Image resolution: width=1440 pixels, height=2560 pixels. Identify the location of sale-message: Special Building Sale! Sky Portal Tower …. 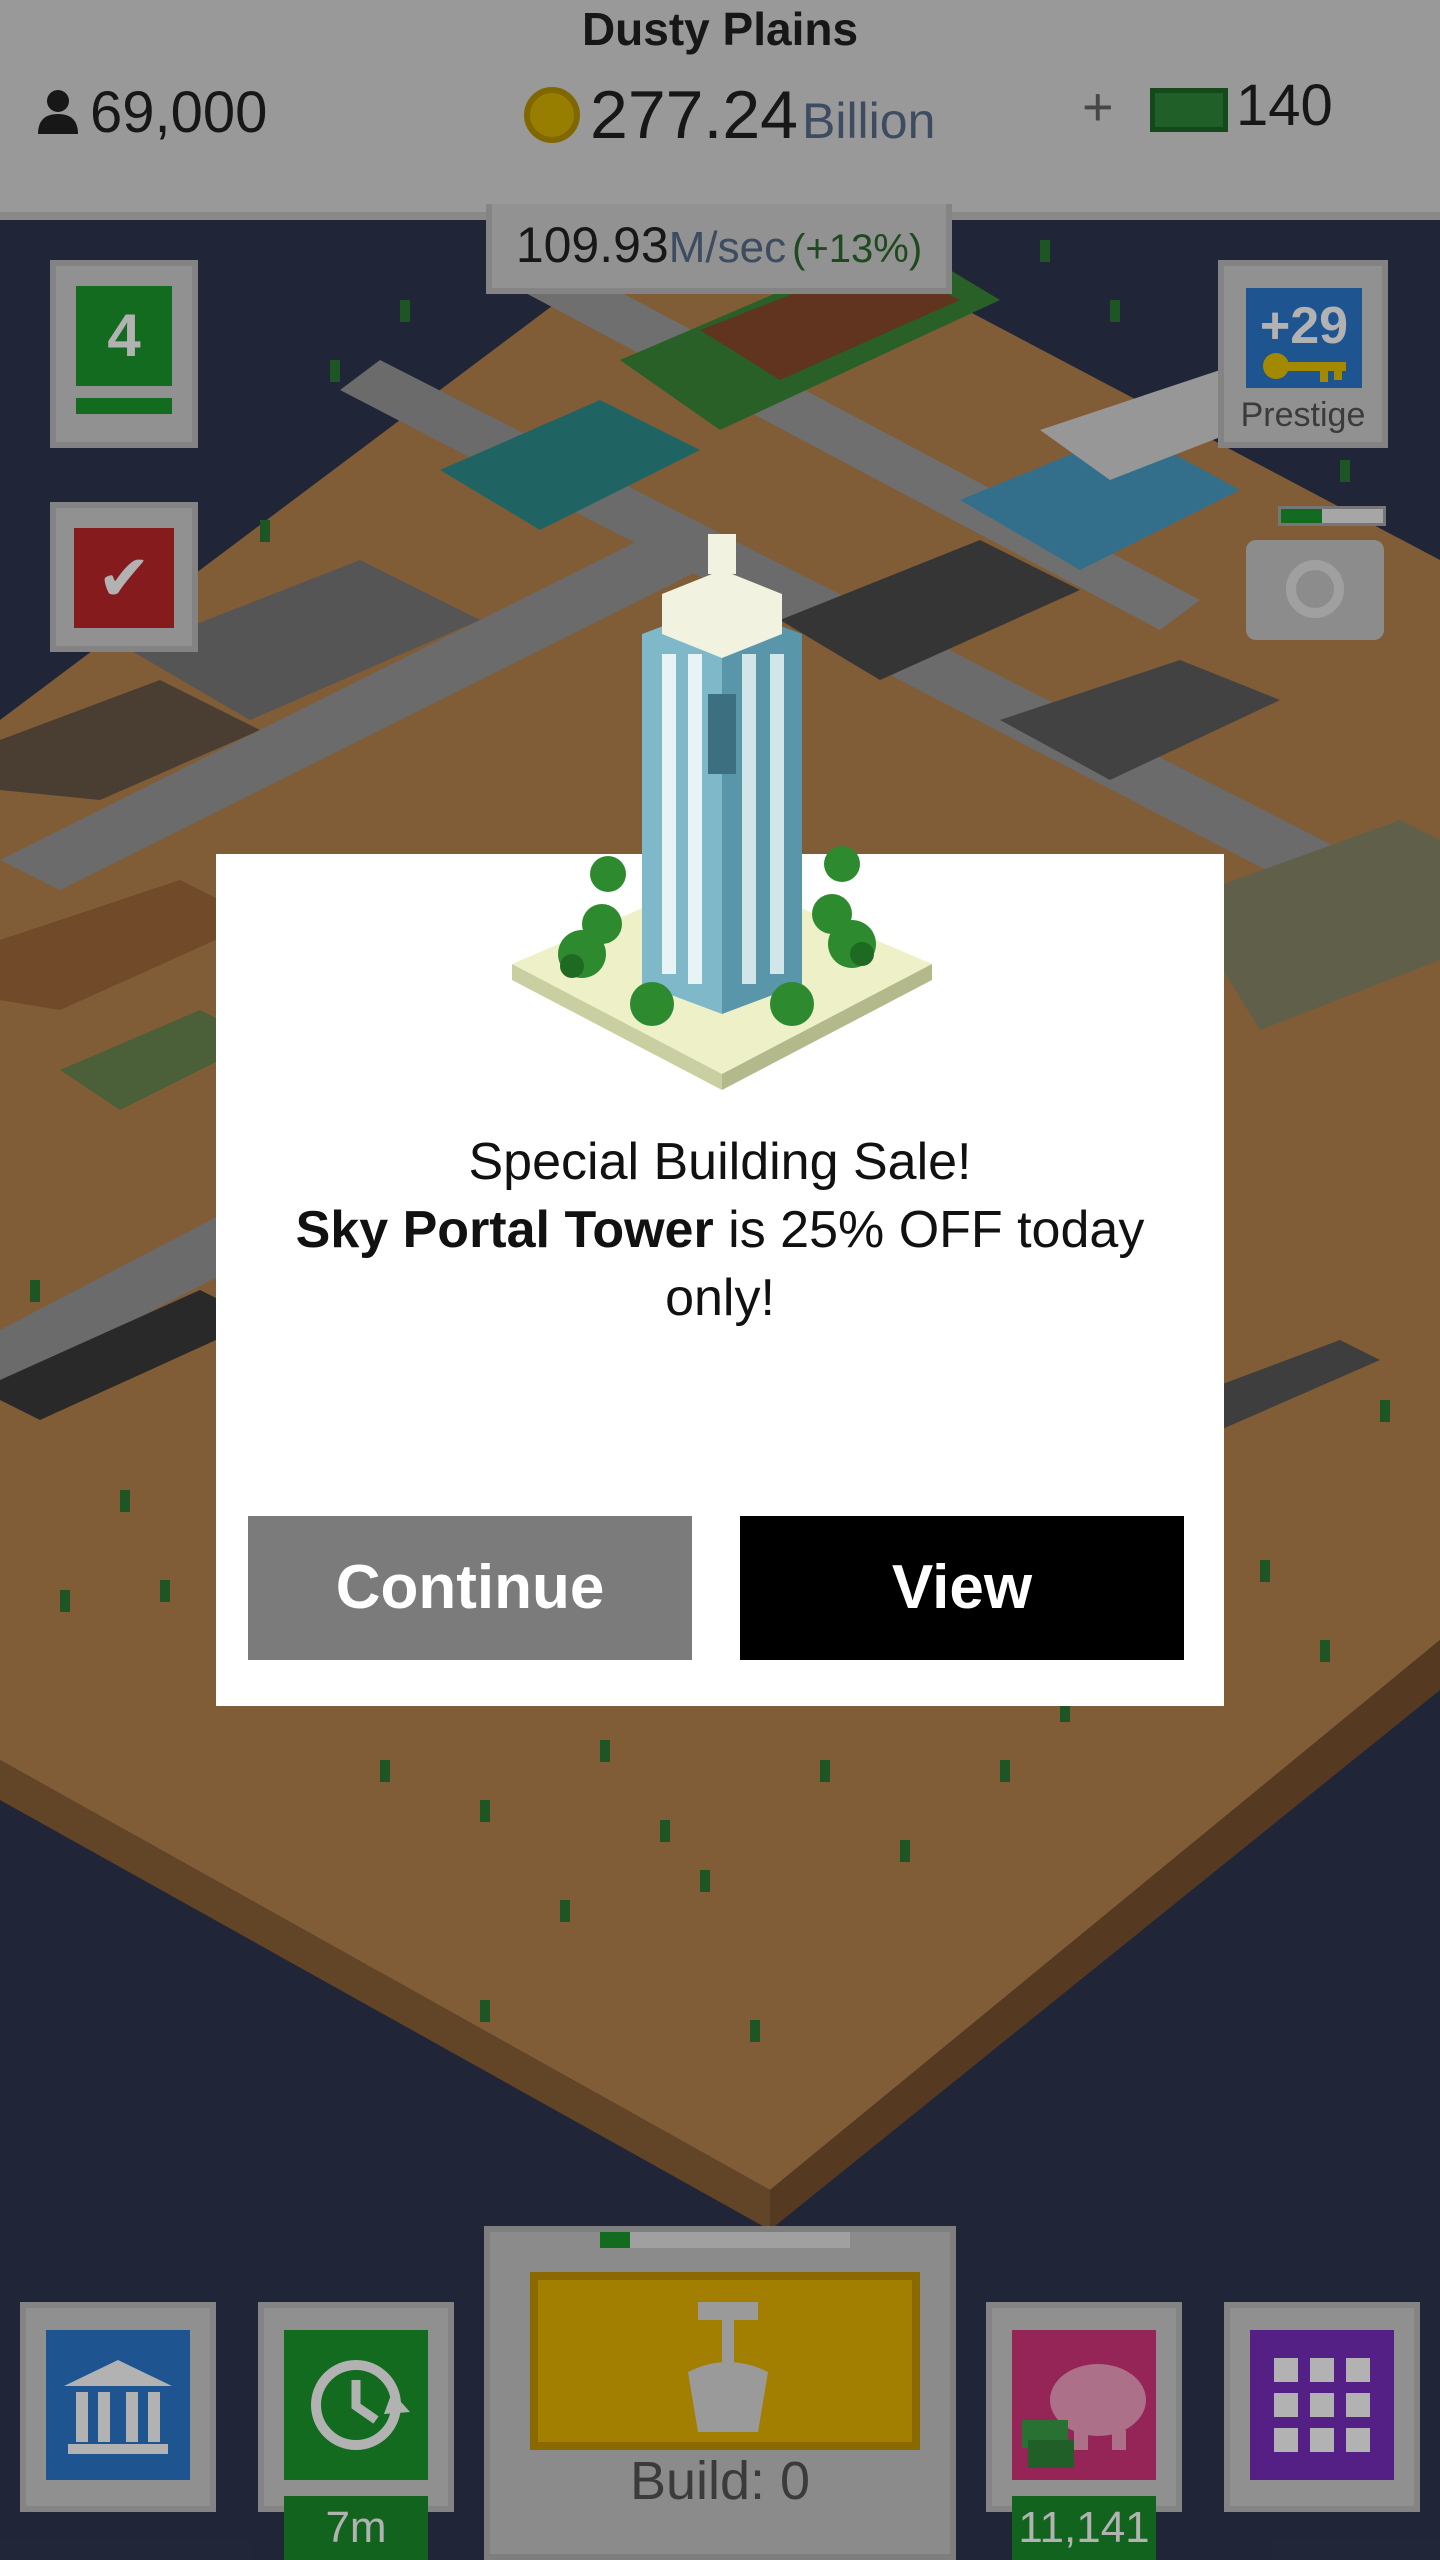
(720, 1230).